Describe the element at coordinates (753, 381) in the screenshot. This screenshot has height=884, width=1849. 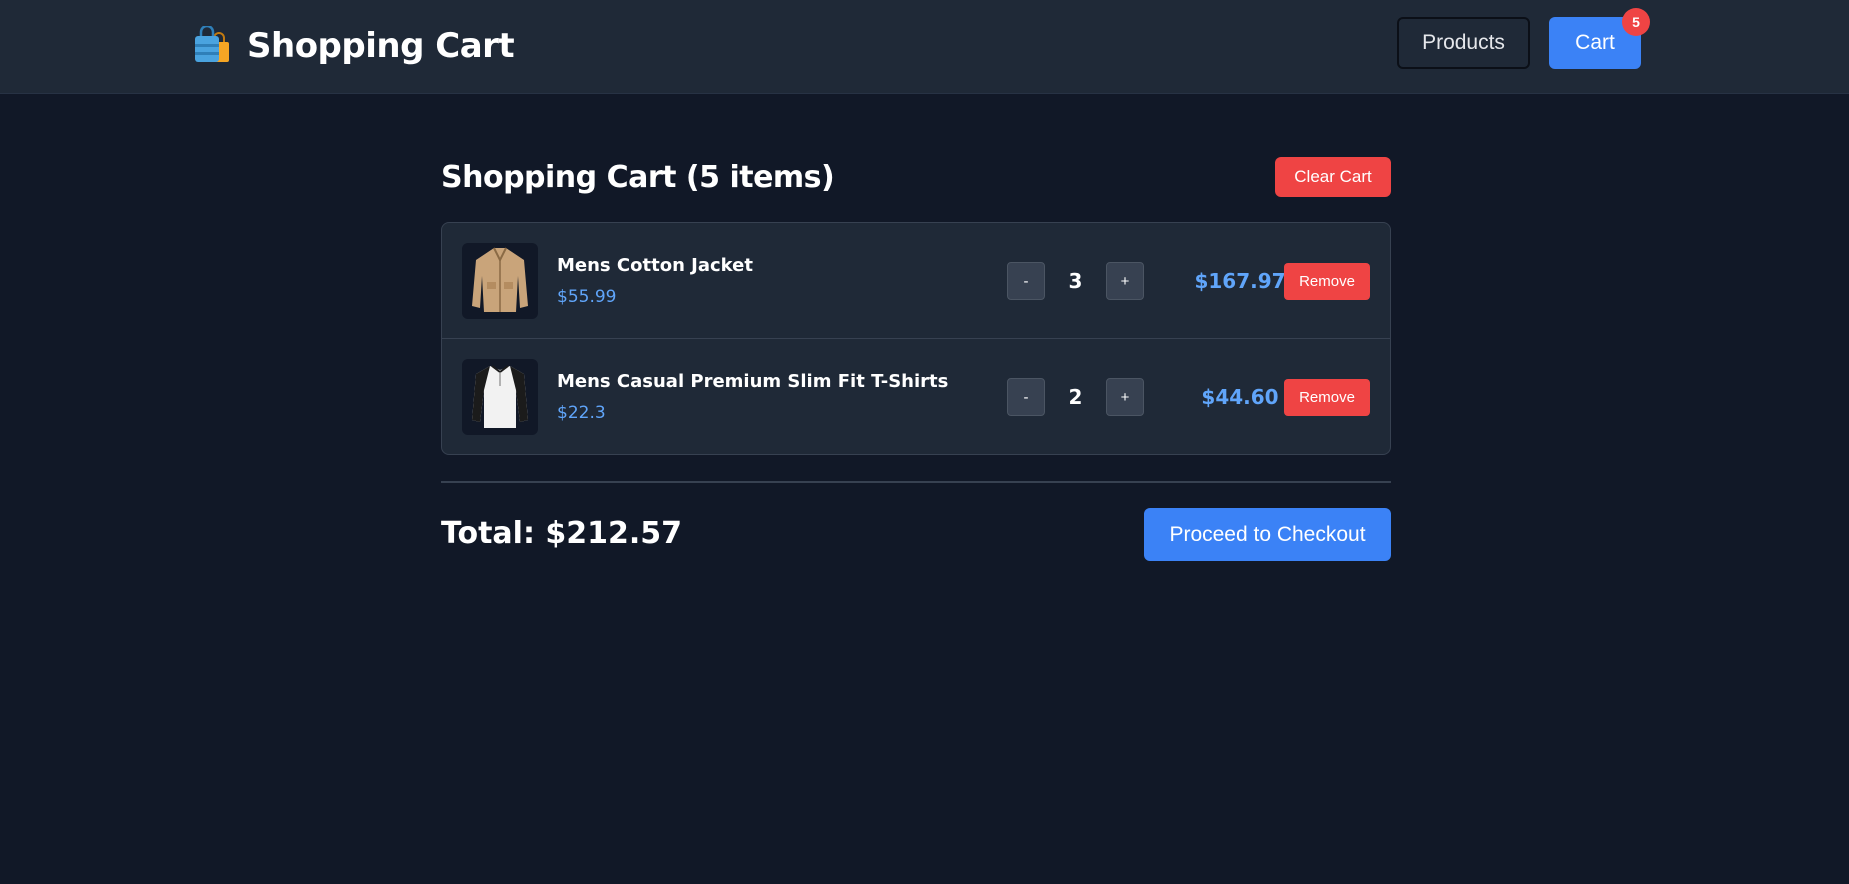
I see `item-name: Mens Casual Premium Slim Fit T-Shirts` at that location.